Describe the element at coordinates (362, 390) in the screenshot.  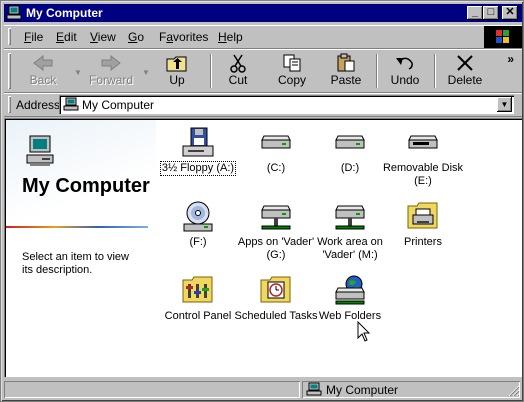
I see `status-location: My Computer` at that location.